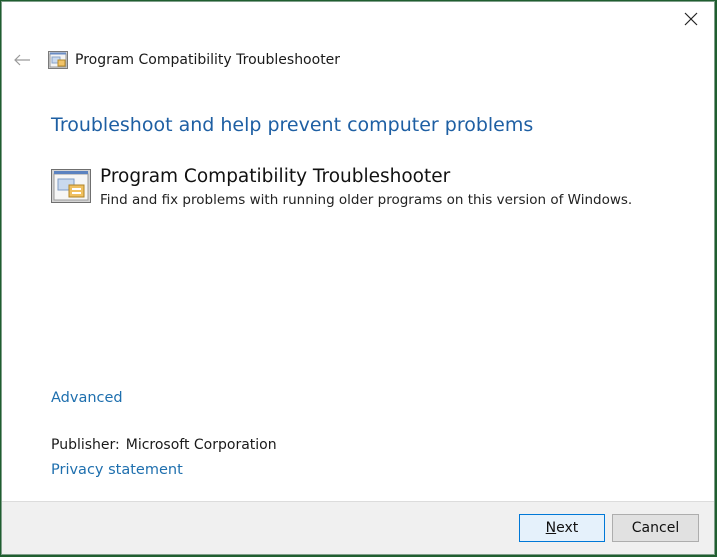 The width and height of the screenshot is (717, 557). I want to click on privacy-statement-link: Privacy statement, so click(117, 470).